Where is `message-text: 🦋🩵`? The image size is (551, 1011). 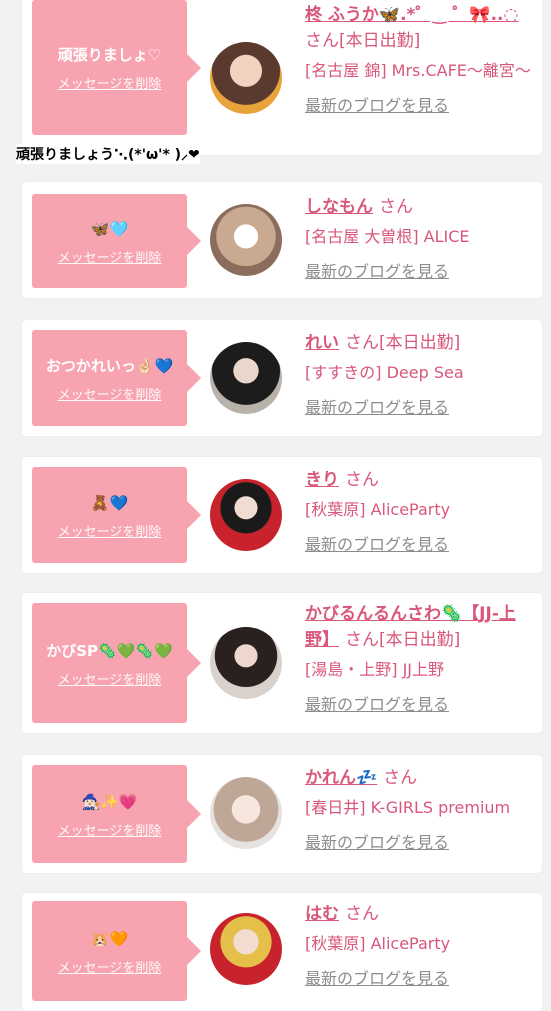
message-text: 🦋🩵 is located at coordinates (109, 228).